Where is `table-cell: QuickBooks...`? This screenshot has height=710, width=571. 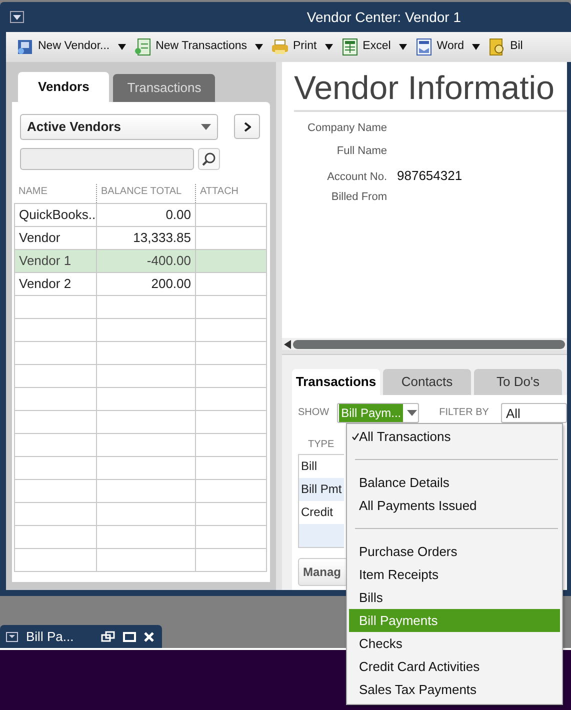
table-cell: QuickBooks... is located at coordinates (55, 214).